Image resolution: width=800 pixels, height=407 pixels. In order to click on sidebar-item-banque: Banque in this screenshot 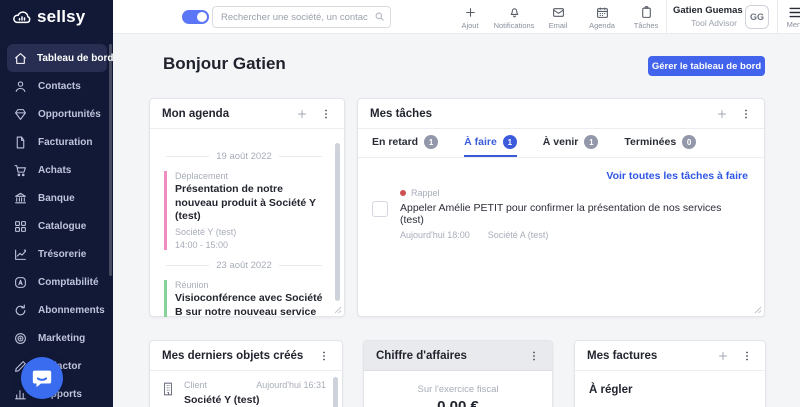, I will do `click(57, 198)`.